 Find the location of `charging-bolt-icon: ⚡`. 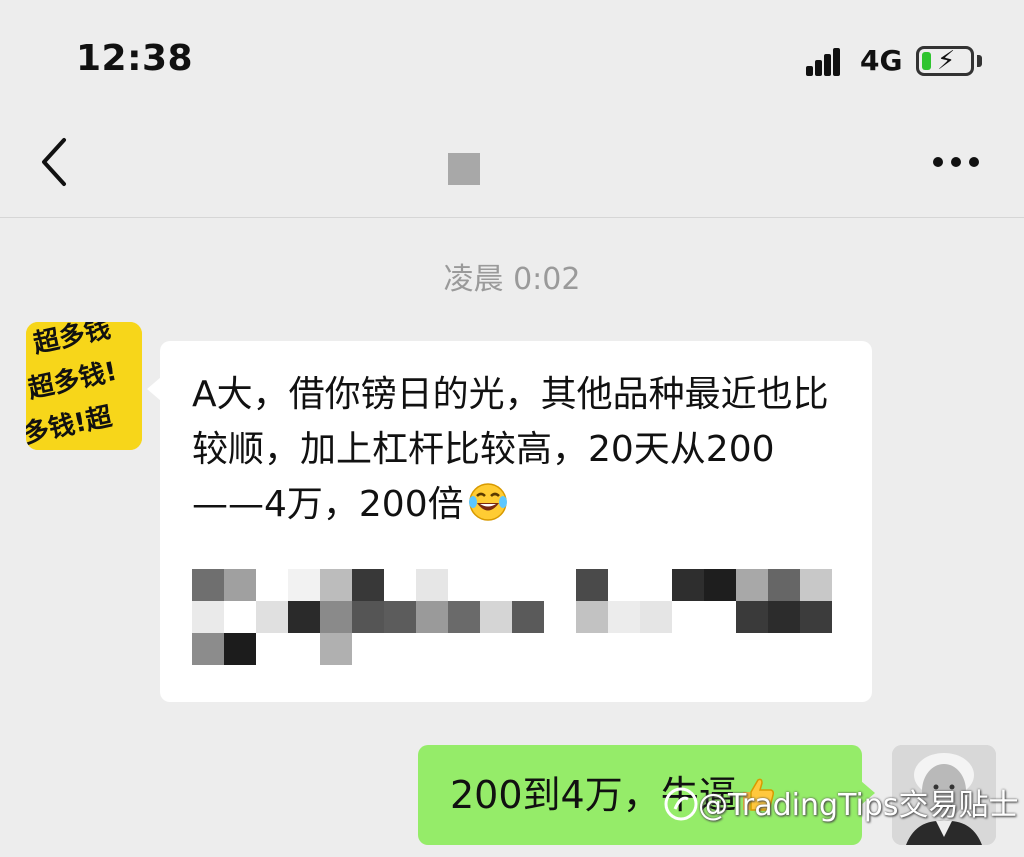

charging-bolt-icon: ⚡ is located at coordinates (946, 61).